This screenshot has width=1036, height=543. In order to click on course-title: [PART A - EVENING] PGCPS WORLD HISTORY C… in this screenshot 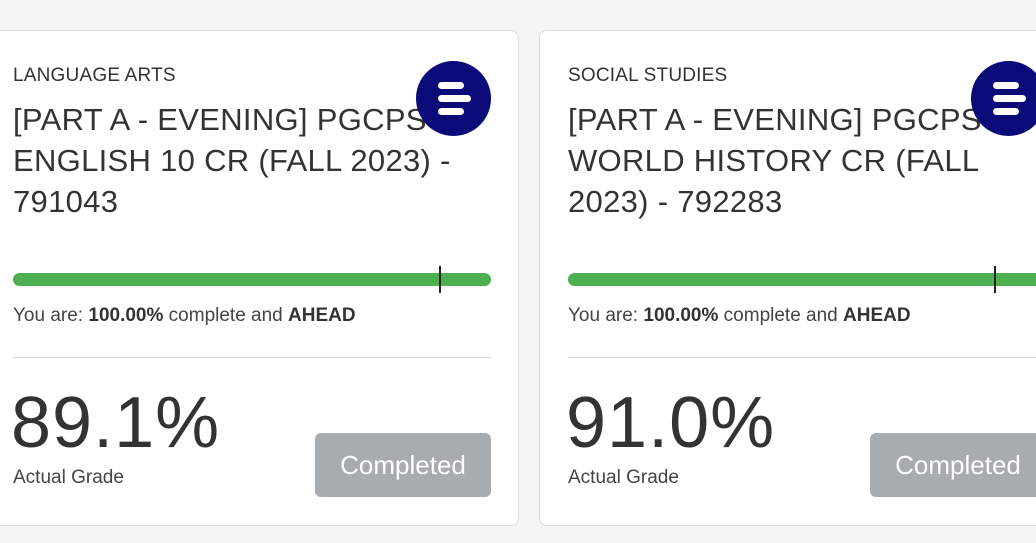, I will do `click(798, 160)`.